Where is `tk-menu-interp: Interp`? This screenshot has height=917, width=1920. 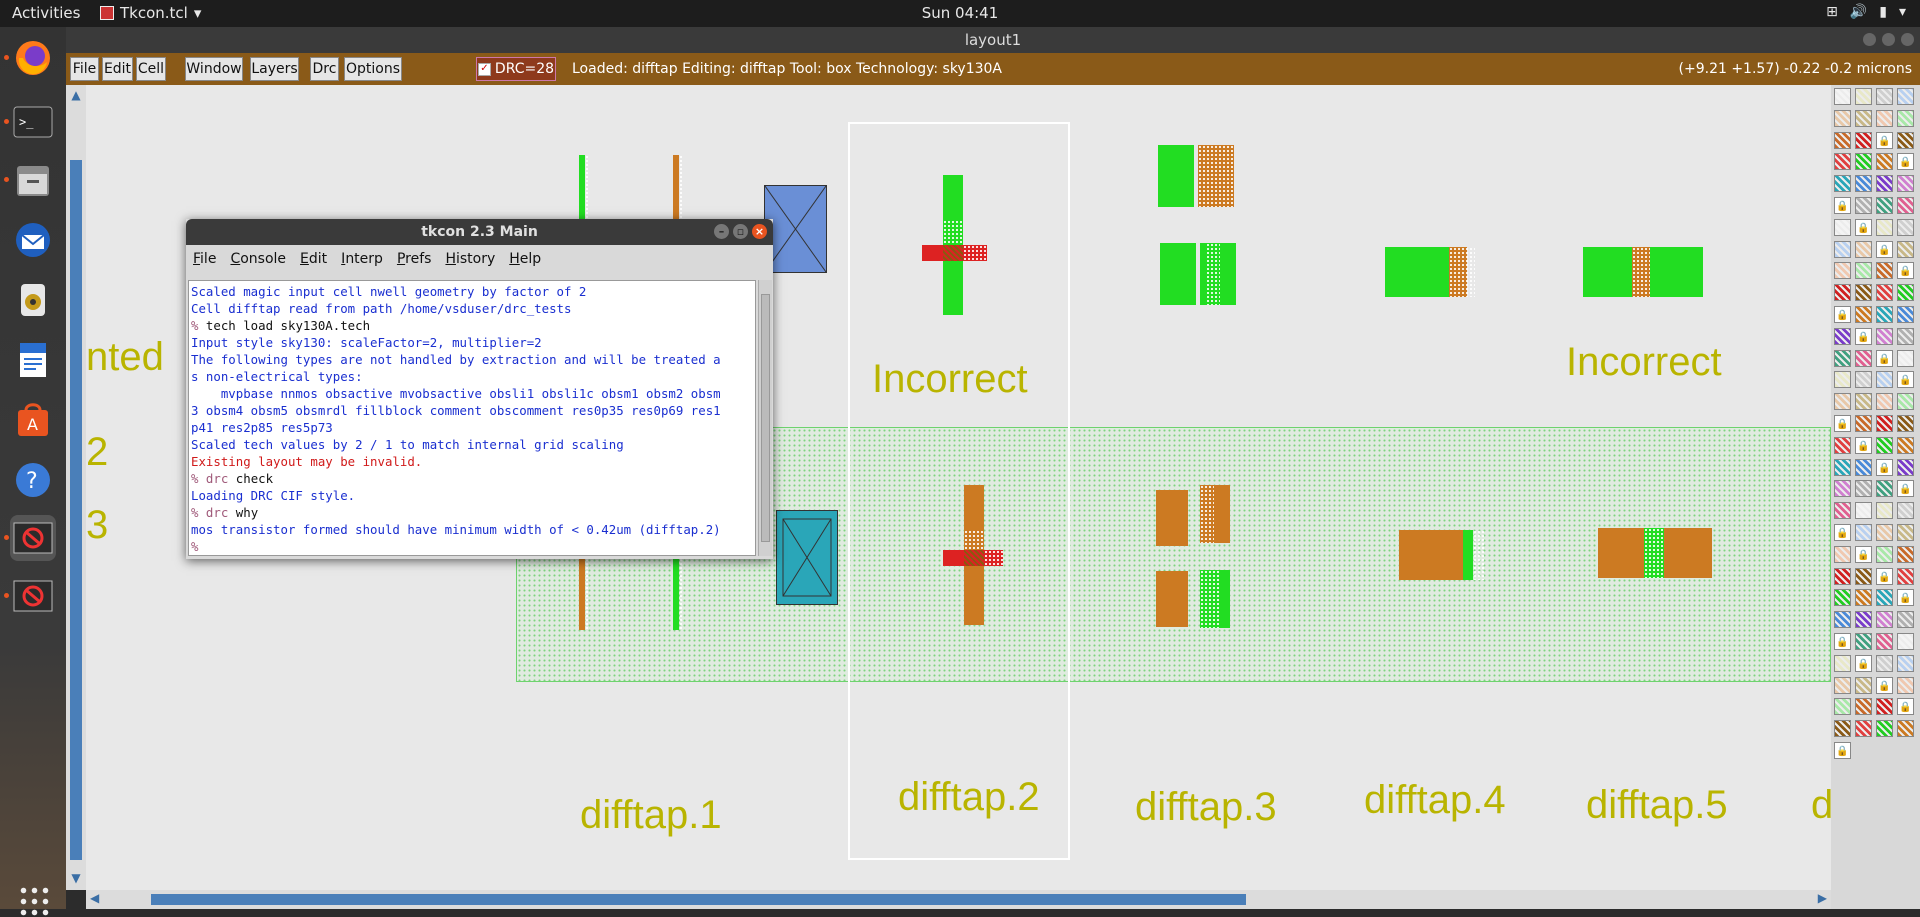 tk-menu-interp: Interp is located at coordinates (362, 259).